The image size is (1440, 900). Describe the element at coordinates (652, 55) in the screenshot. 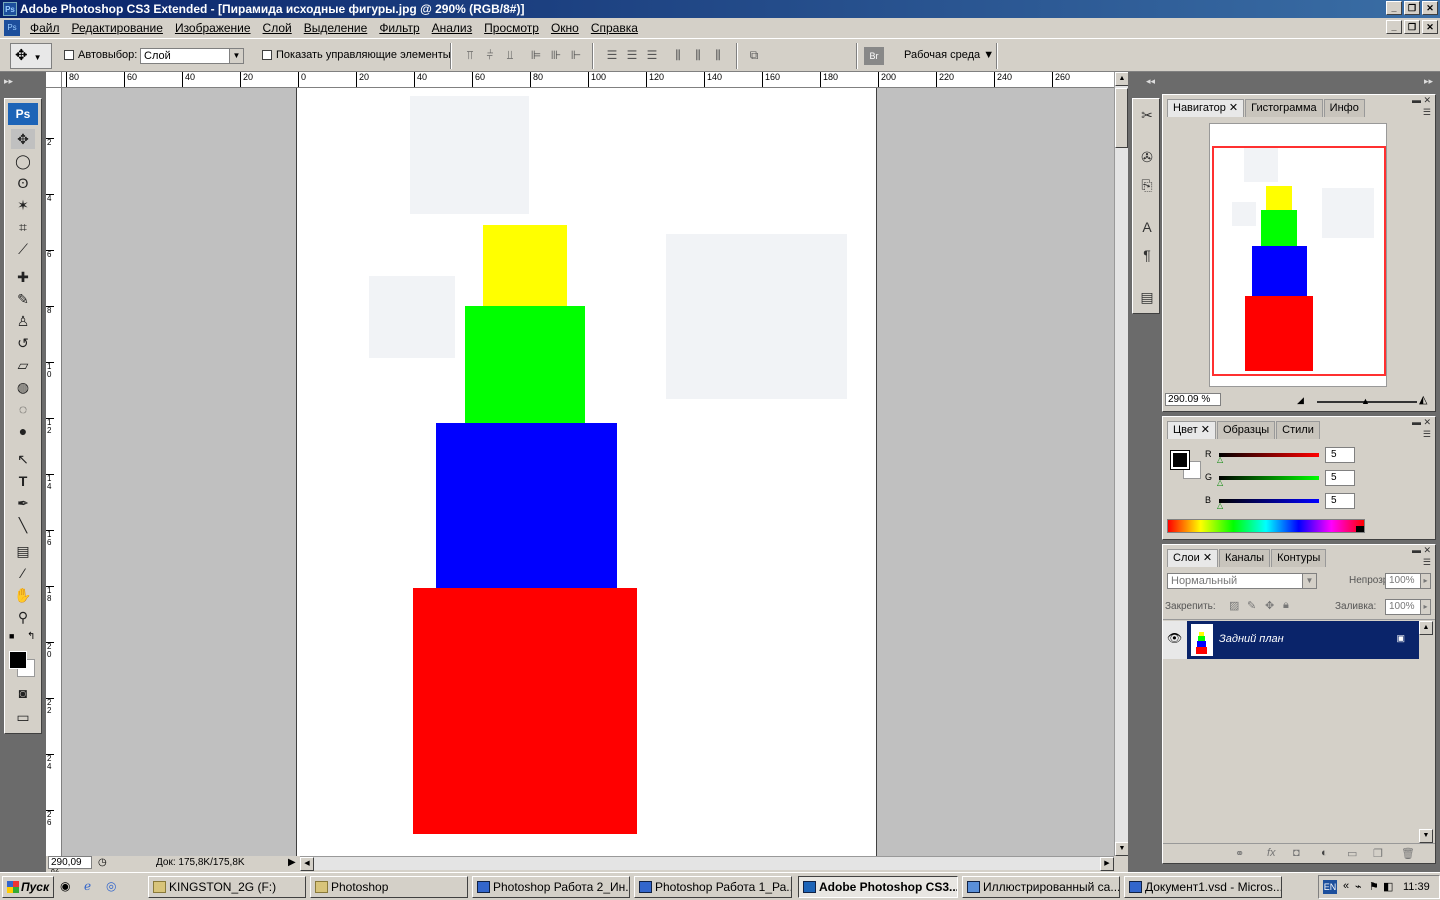

I see `distribute-bottom-icon: ☰` at that location.